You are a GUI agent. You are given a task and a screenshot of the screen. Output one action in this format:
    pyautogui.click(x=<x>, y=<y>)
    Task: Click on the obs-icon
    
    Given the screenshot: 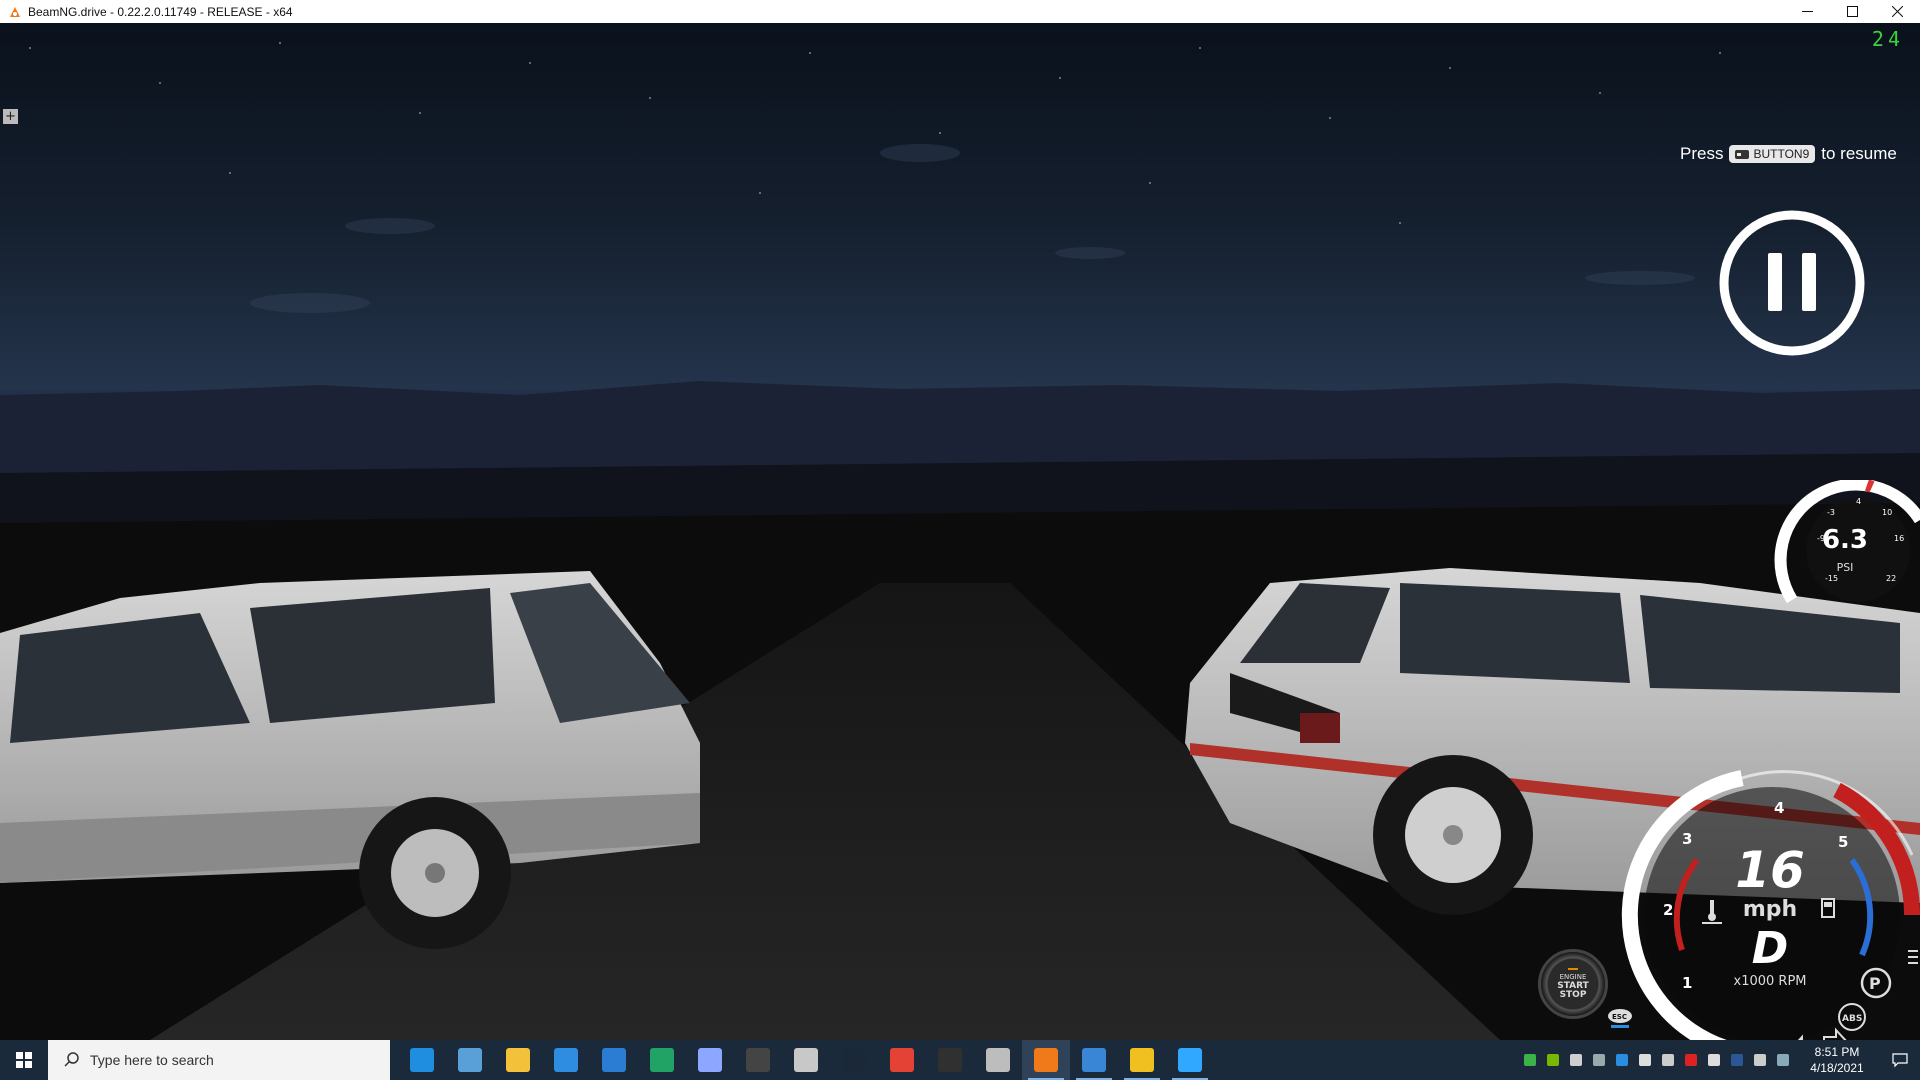 What is the action you would take?
    pyautogui.click(x=950, y=1060)
    